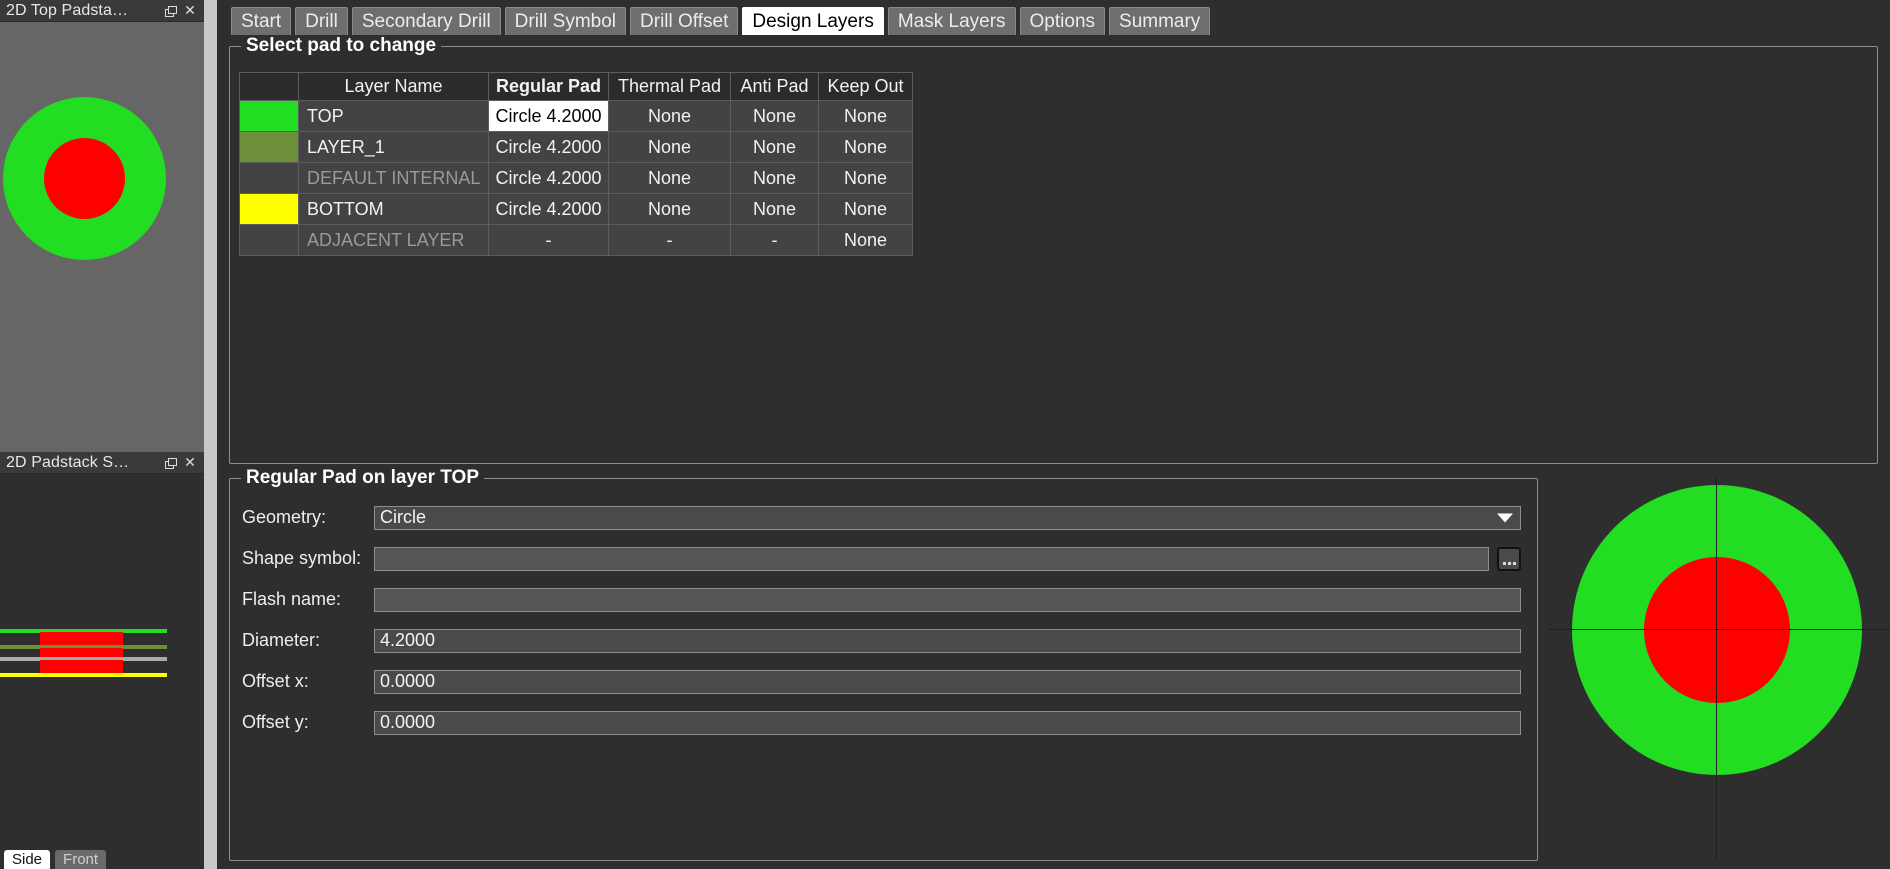  What do you see at coordinates (865, 86) in the screenshot?
I see `column-header-keep-out: Keep Out` at bounding box center [865, 86].